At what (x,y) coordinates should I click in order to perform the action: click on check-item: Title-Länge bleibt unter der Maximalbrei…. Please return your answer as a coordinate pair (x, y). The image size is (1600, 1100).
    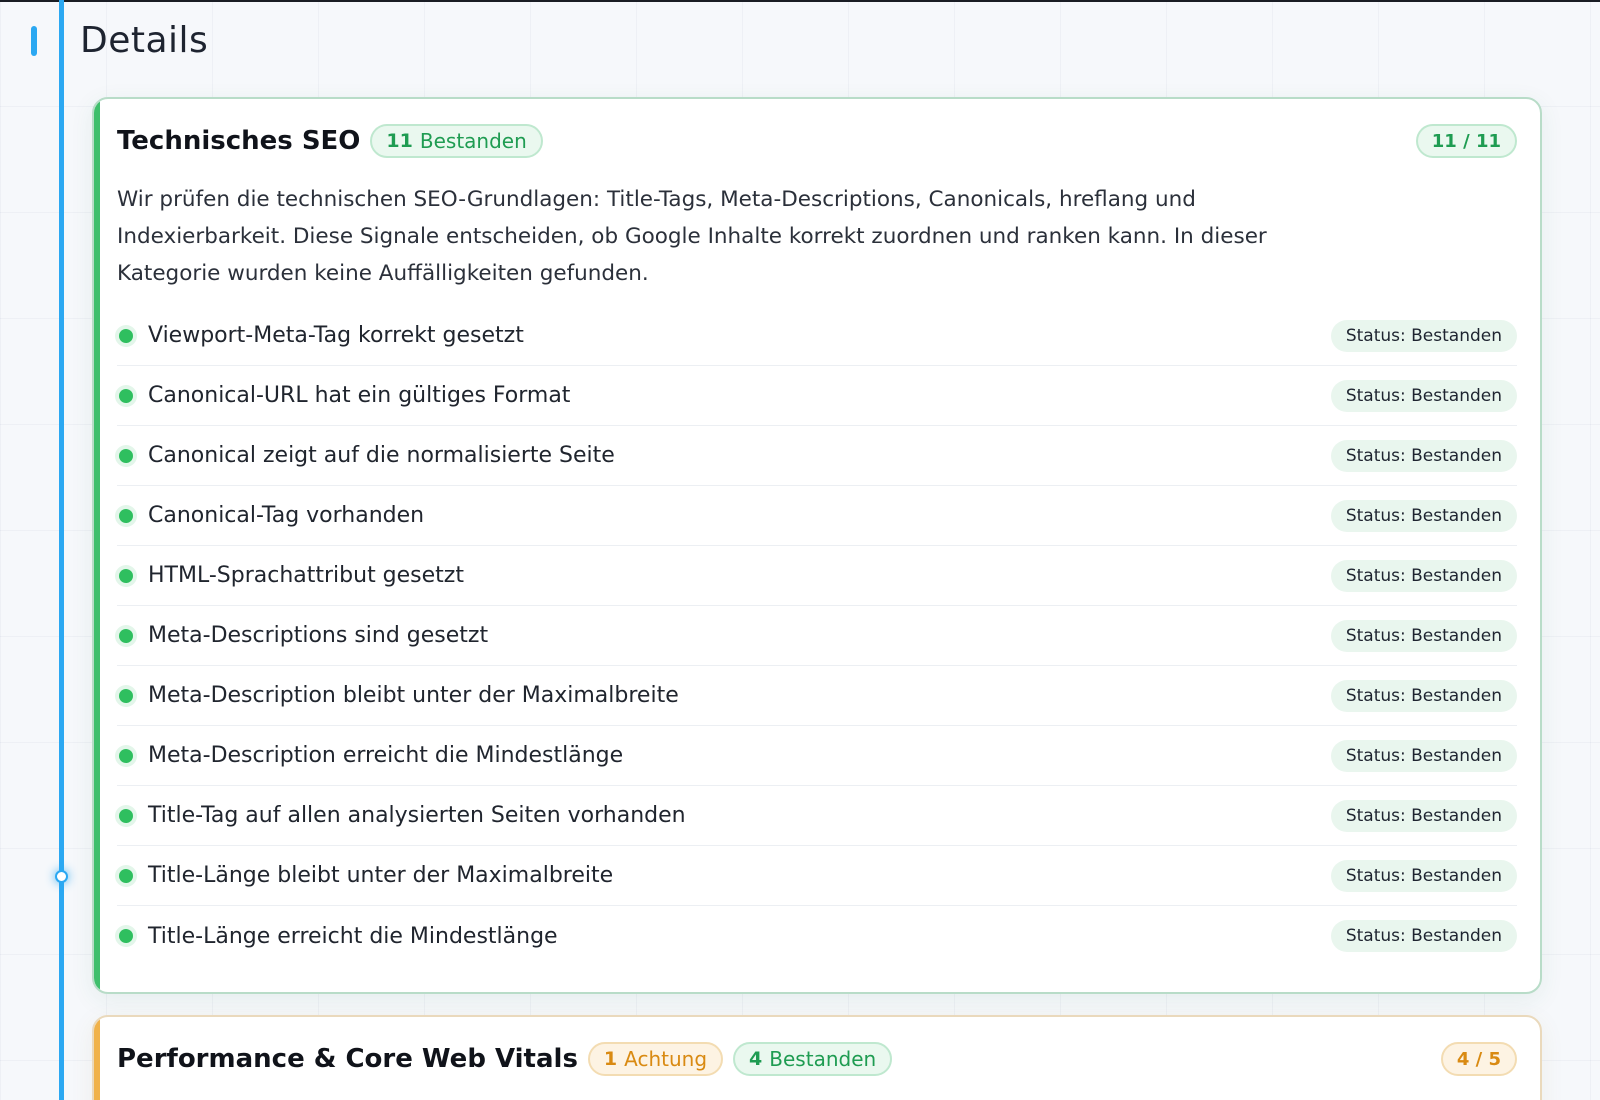
    Looking at the image, I should click on (817, 876).